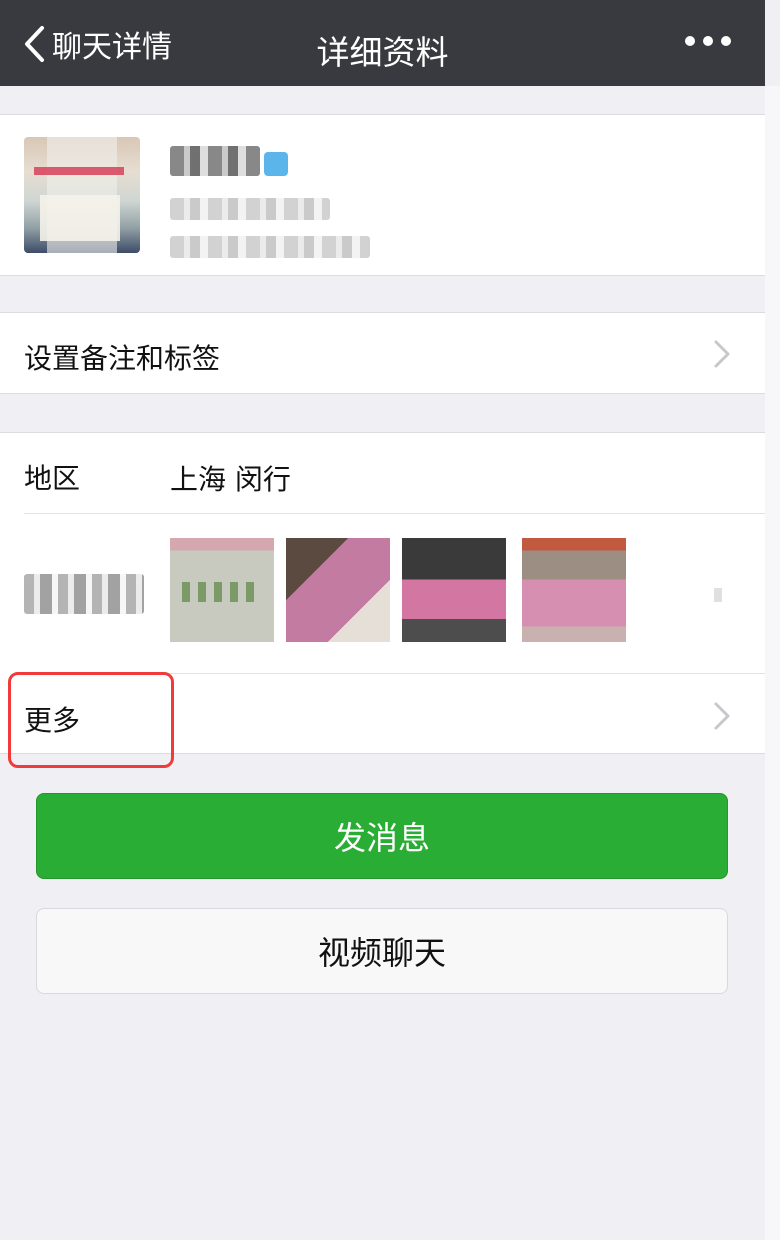  What do you see at coordinates (772, 663) in the screenshot?
I see `scroll-edge` at bounding box center [772, 663].